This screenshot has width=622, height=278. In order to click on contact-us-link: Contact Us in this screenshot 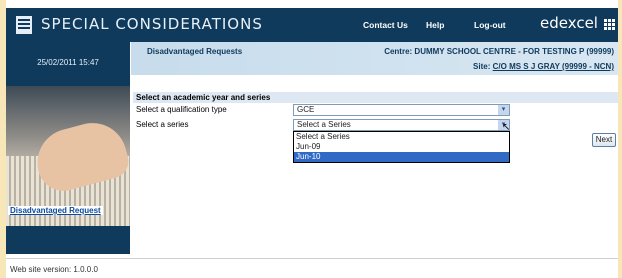, I will do `click(385, 25)`.